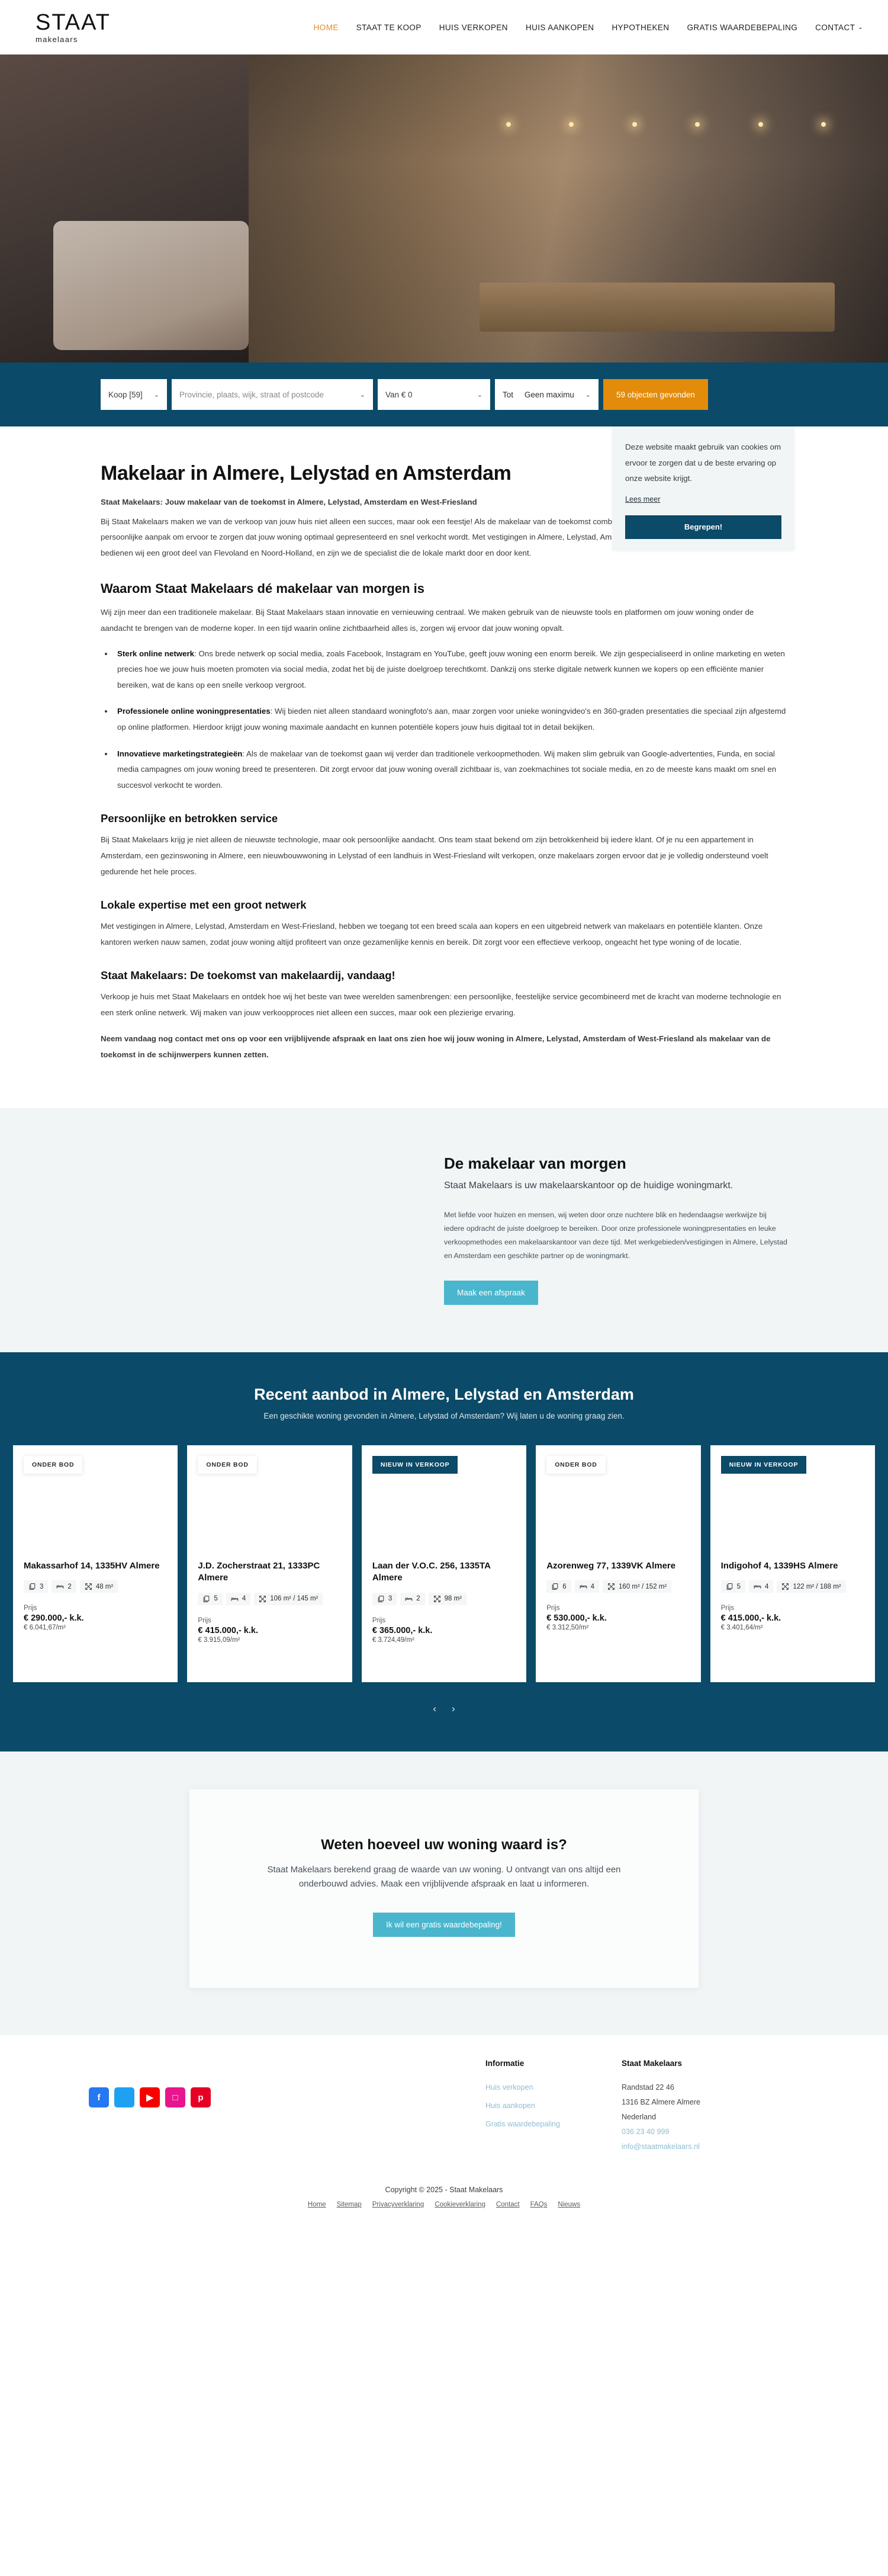 The image size is (888, 2576). What do you see at coordinates (761, 1586) in the screenshot?
I see `listing-spec: 4` at bounding box center [761, 1586].